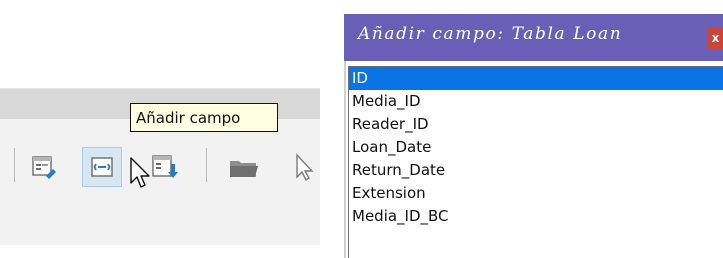 This screenshot has width=723, height=258. I want to click on field-item: Reader_ID, so click(536, 124).